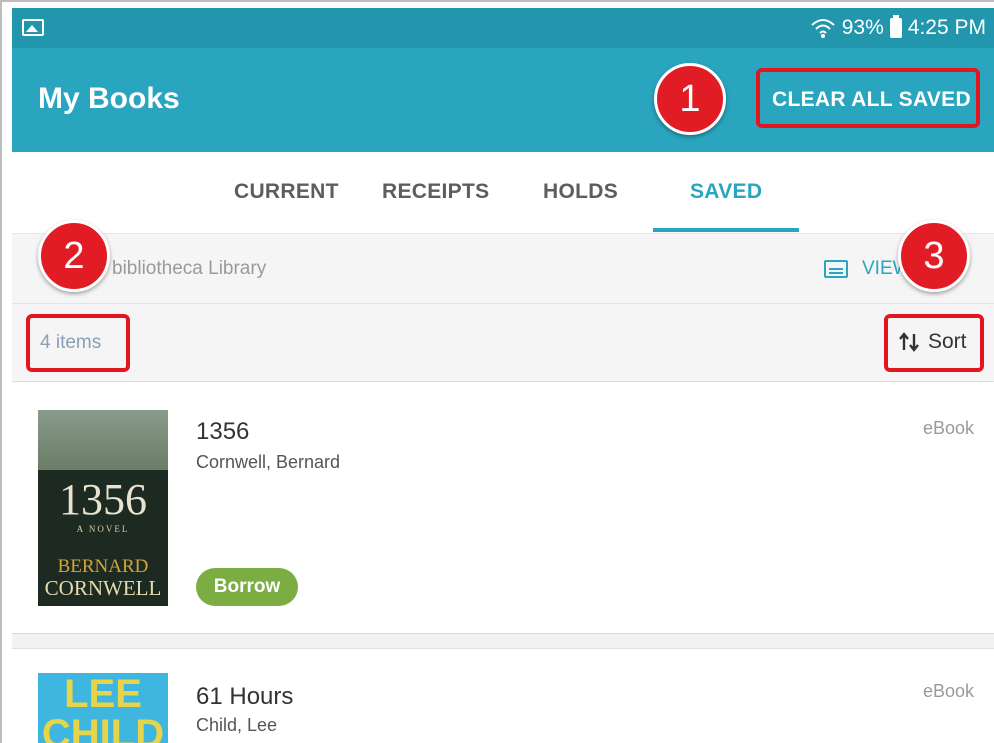 The image size is (994, 743). I want to click on callout-highlight-sort, so click(934, 343).